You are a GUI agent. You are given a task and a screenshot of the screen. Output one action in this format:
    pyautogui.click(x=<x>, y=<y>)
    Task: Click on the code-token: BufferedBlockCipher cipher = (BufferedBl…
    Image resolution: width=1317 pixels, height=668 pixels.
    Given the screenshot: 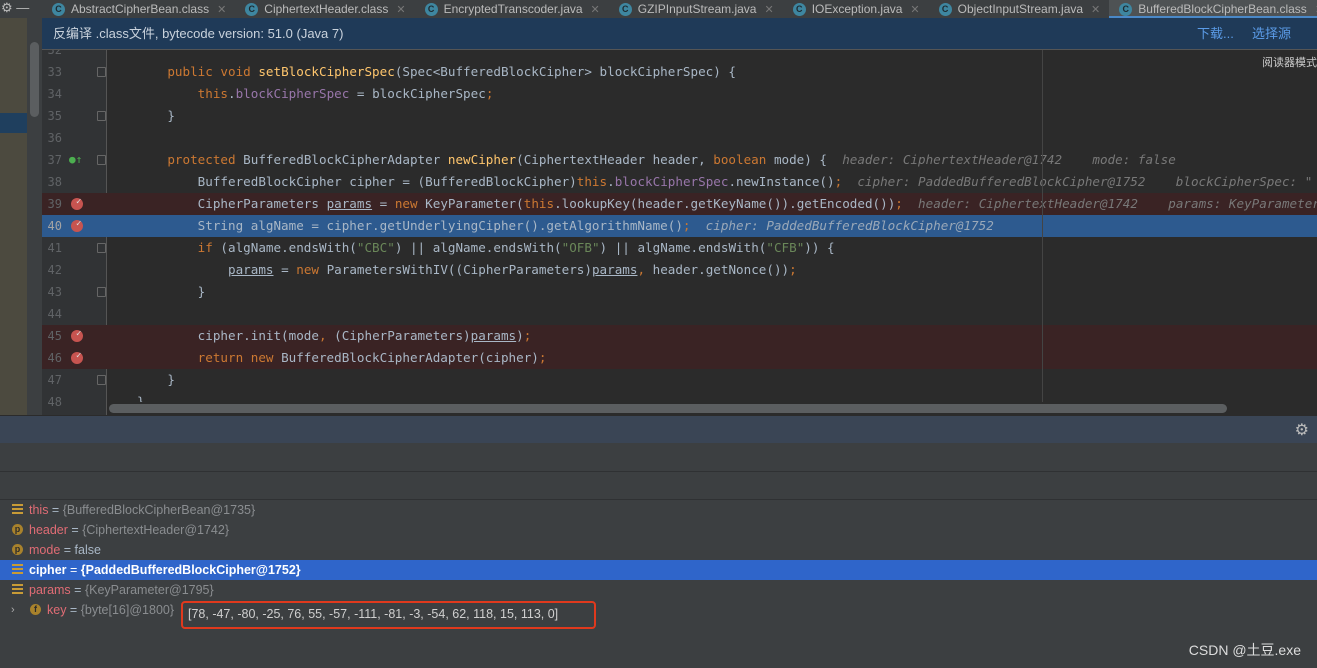 What is the action you would take?
    pyautogui.click(x=357, y=181)
    